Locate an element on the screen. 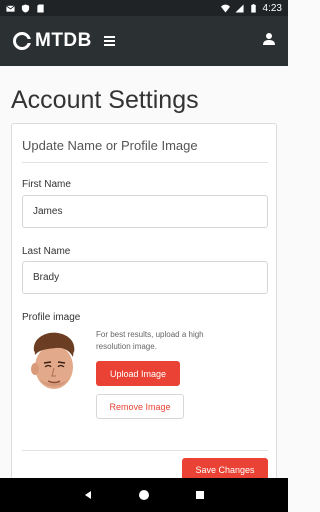 This screenshot has height=512, width=320. home-icon is located at coordinates (144, 495).